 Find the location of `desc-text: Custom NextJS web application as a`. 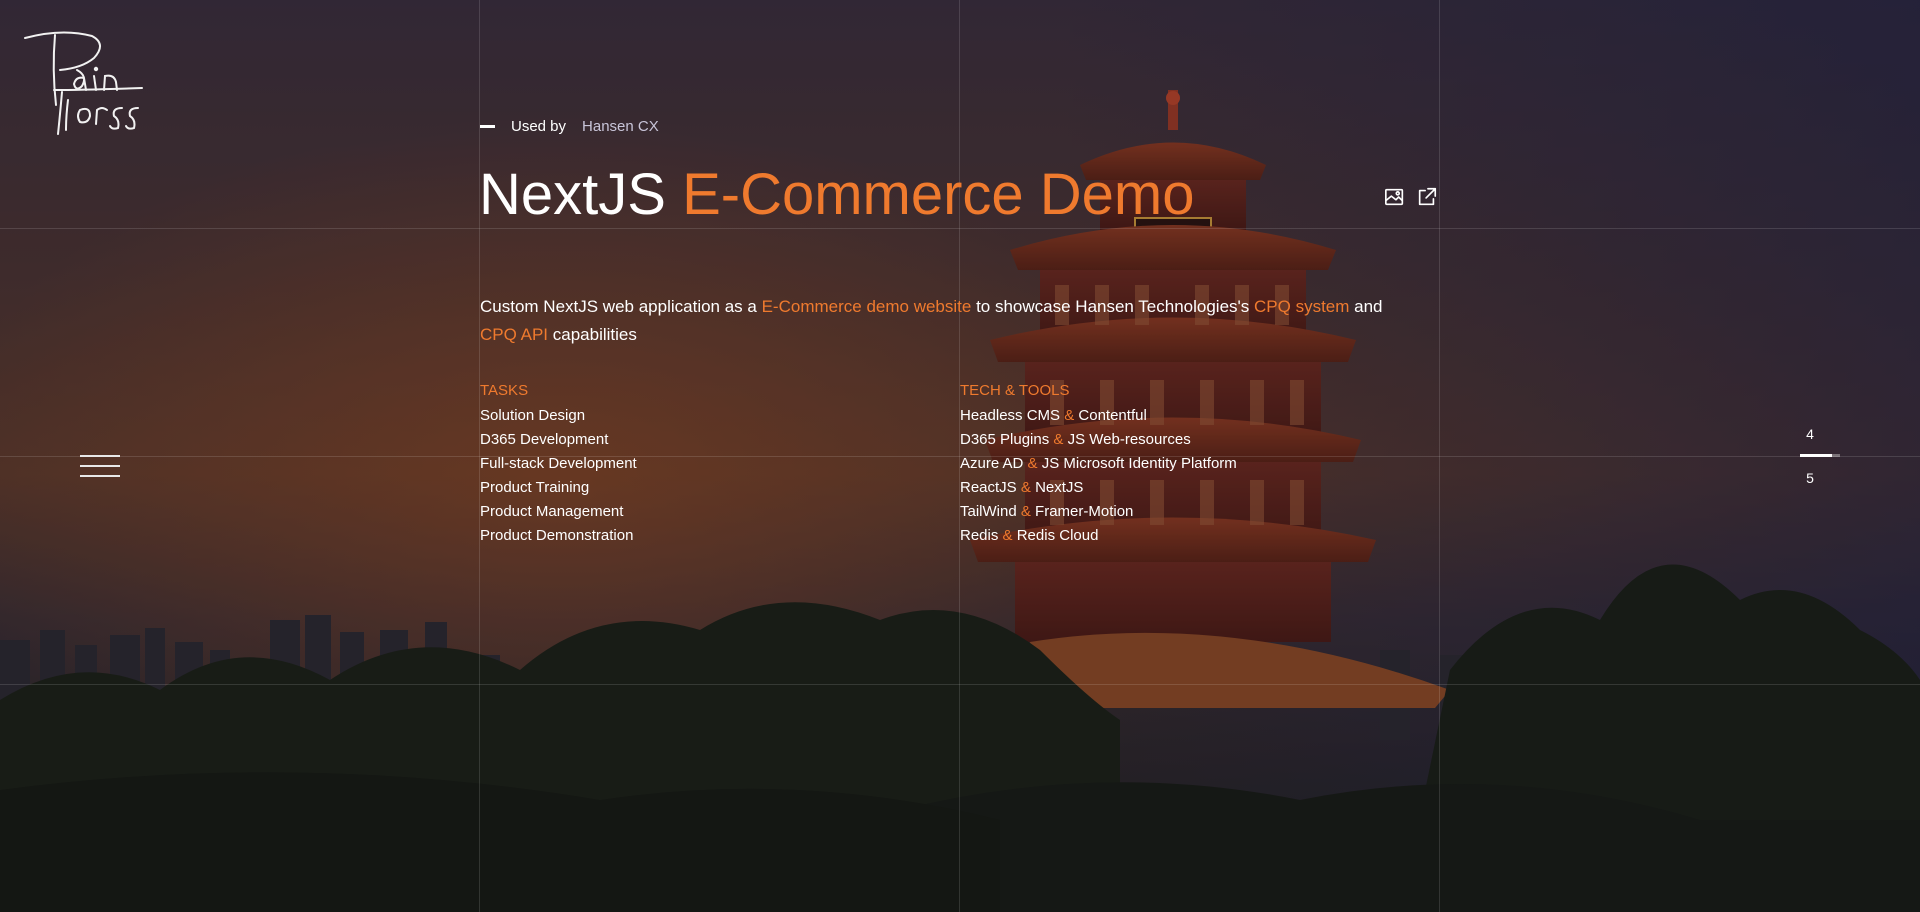

desc-text: Custom NextJS web application as a is located at coordinates (621, 306).